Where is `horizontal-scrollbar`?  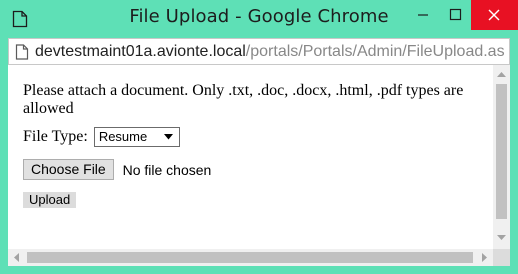 horizontal-scrollbar is located at coordinates (250, 257).